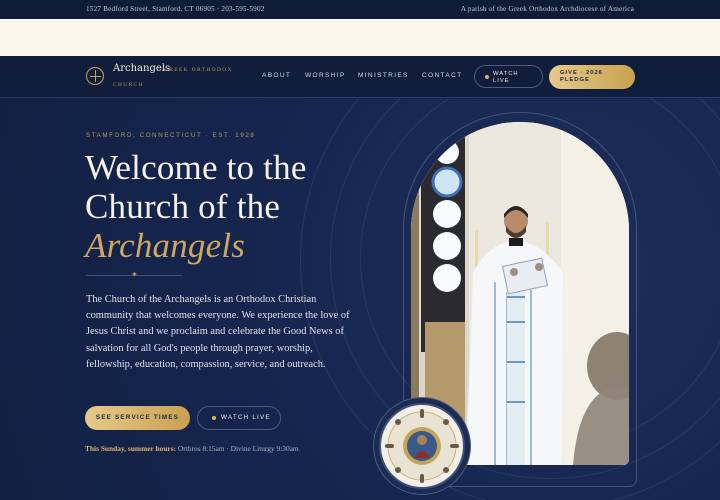 The height and width of the screenshot is (500, 720). I want to click on nav-link-about: ABOUT, so click(276, 75).